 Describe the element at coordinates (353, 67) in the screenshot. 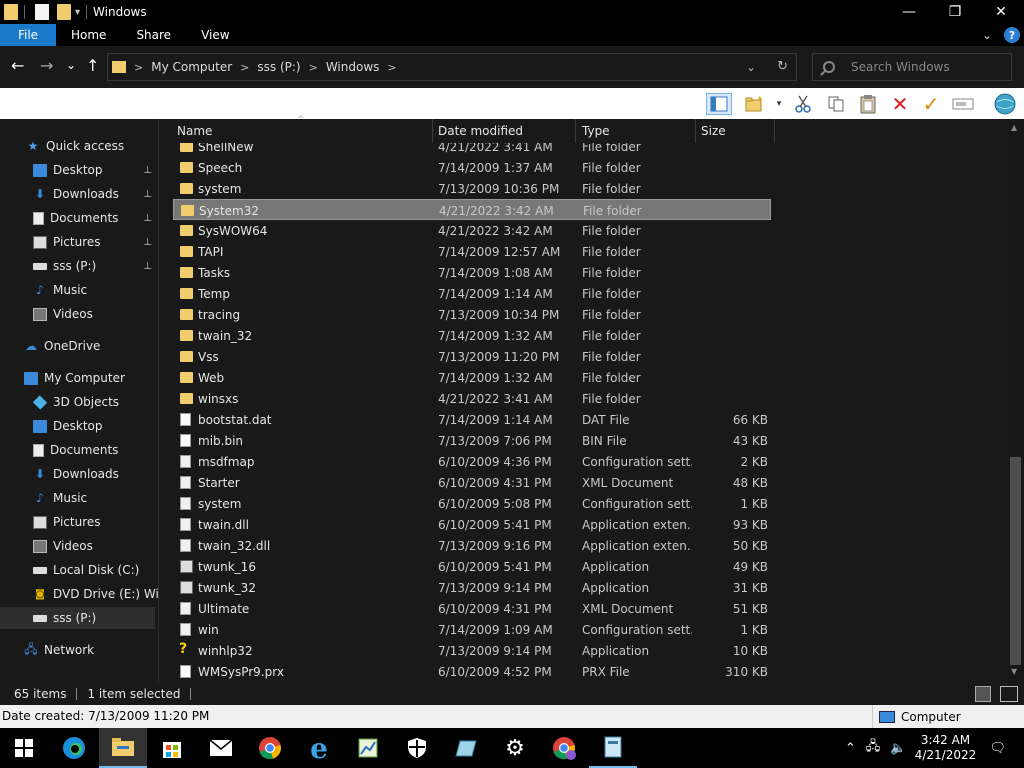

I see `breadcrumb-windows: Windows` at that location.